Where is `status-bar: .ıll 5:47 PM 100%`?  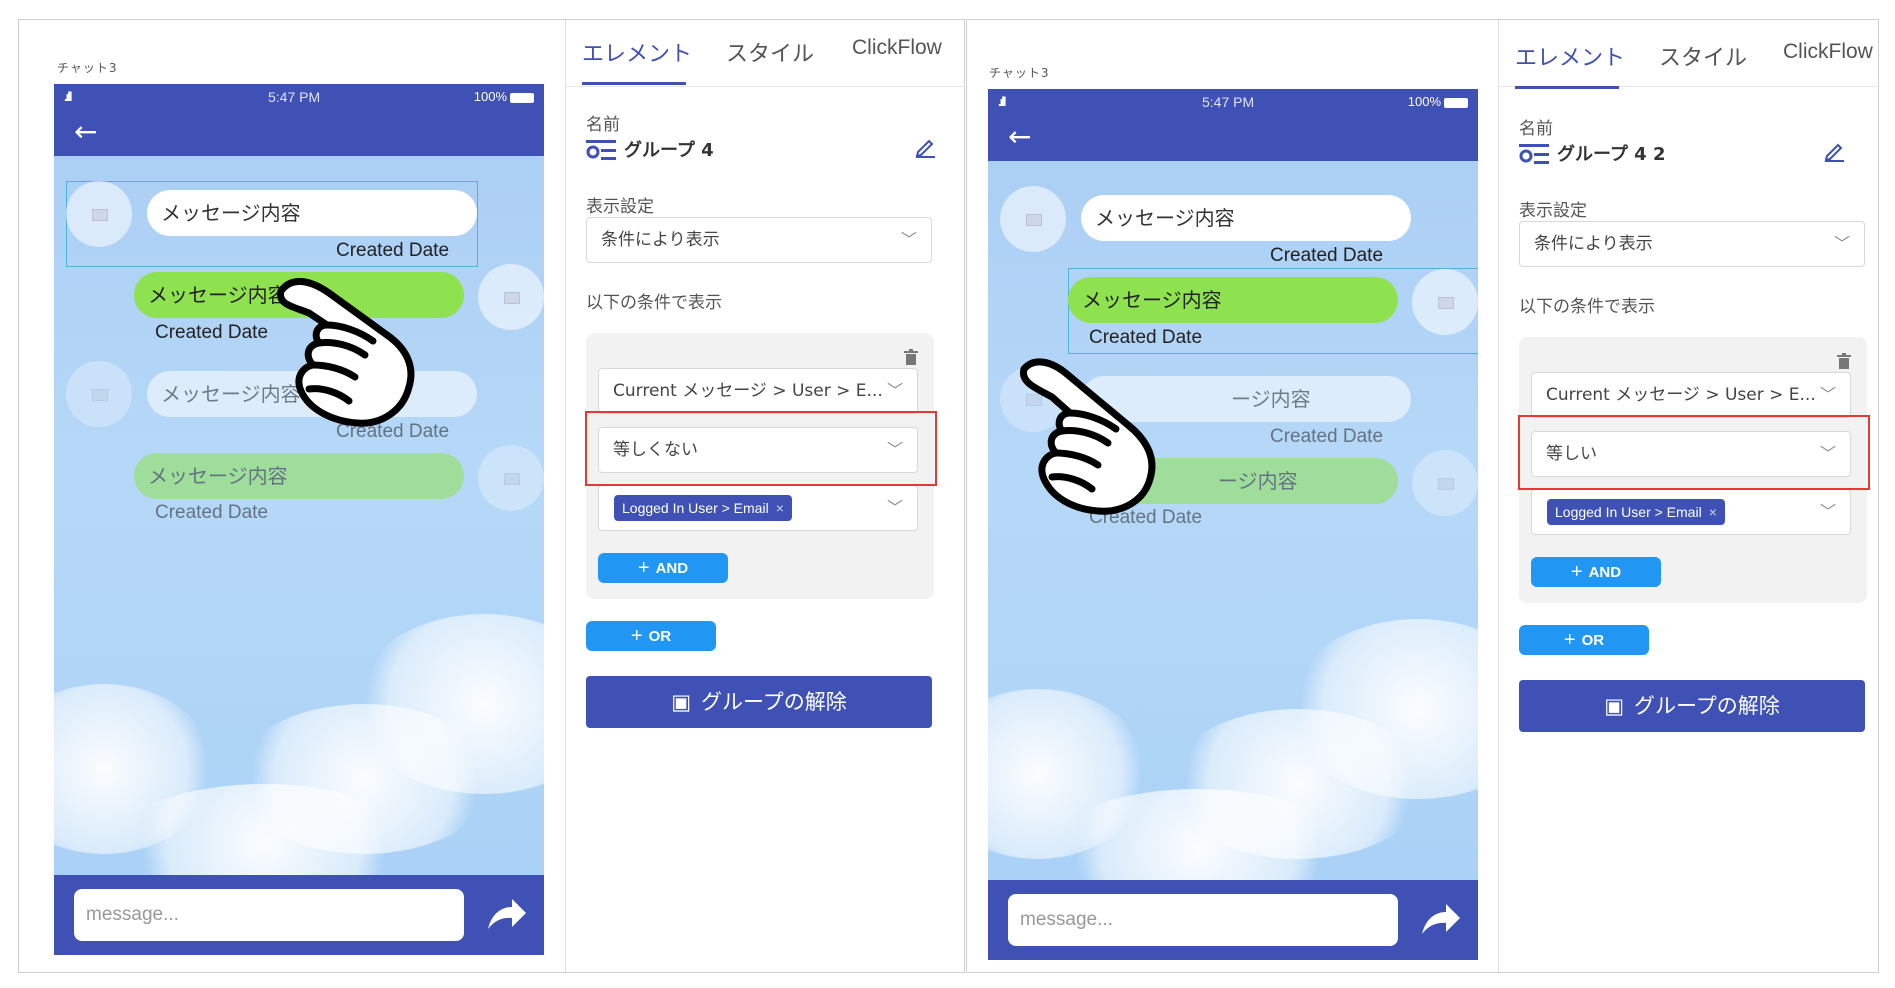 status-bar: .ıll 5:47 PM 100% is located at coordinates (1233, 102).